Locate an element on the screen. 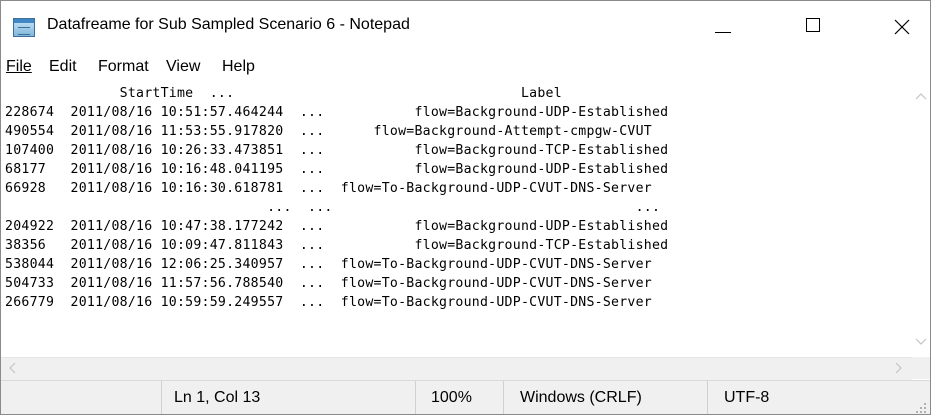 This screenshot has height=415, width=931. menu-format-label: Format is located at coordinates (123, 66).